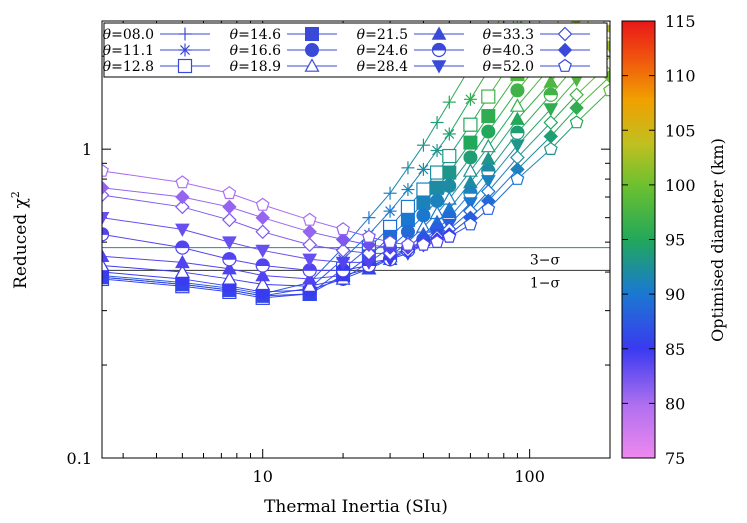  Describe the element at coordinates (675, 294) in the screenshot. I see `colorbar-tick-label: 90` at that location.